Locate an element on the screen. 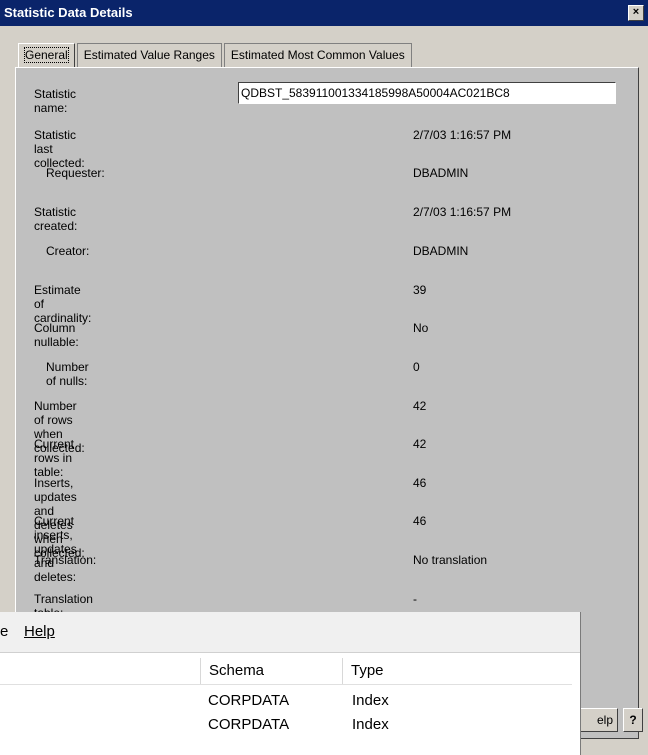  menu-bar: e Help is located at coordinates (290, 632).